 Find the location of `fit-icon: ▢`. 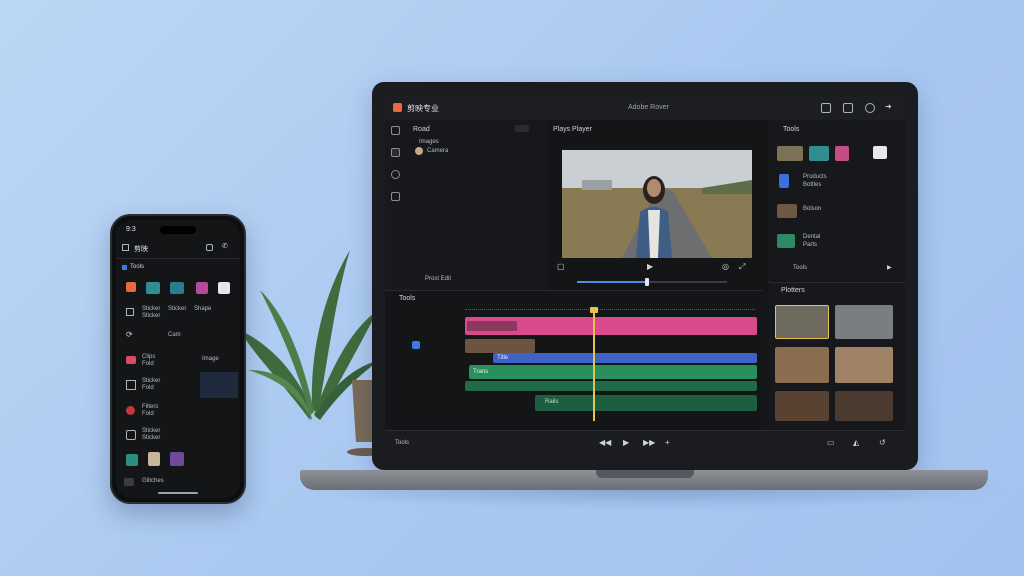

fit-icon: ▢ is located at coordinates (561, 266).